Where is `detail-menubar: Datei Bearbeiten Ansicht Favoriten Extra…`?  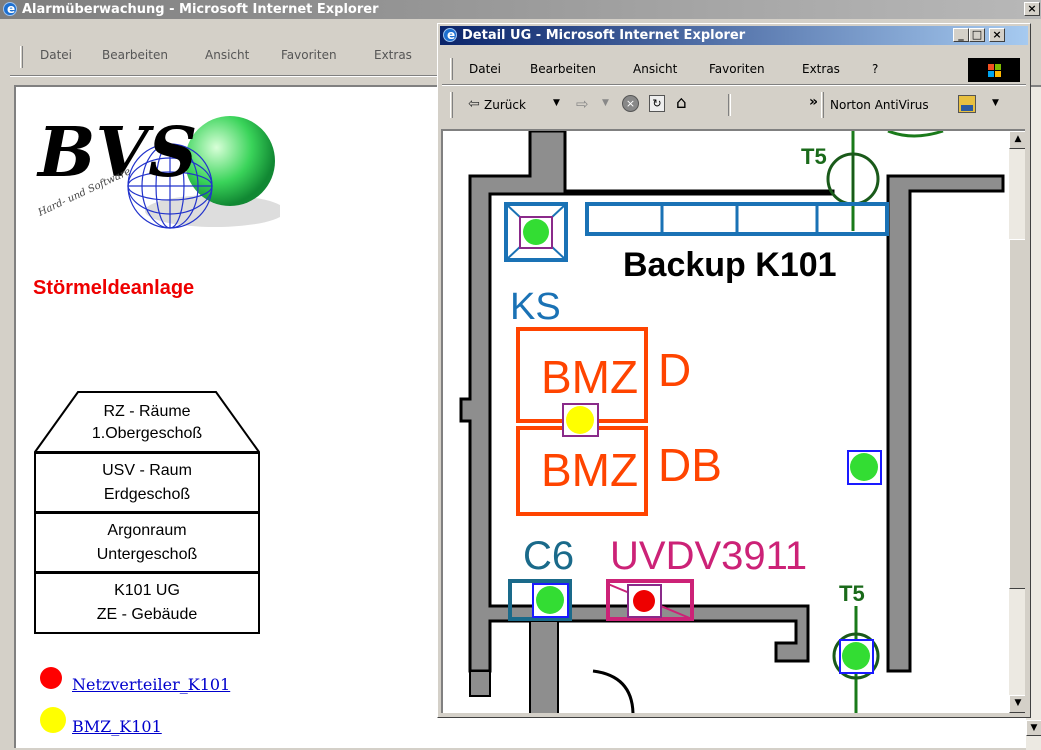 detail-menubar: Datei Bearbeiten Ansicht Favoriten Extra… is located at coordinates (734, 69).